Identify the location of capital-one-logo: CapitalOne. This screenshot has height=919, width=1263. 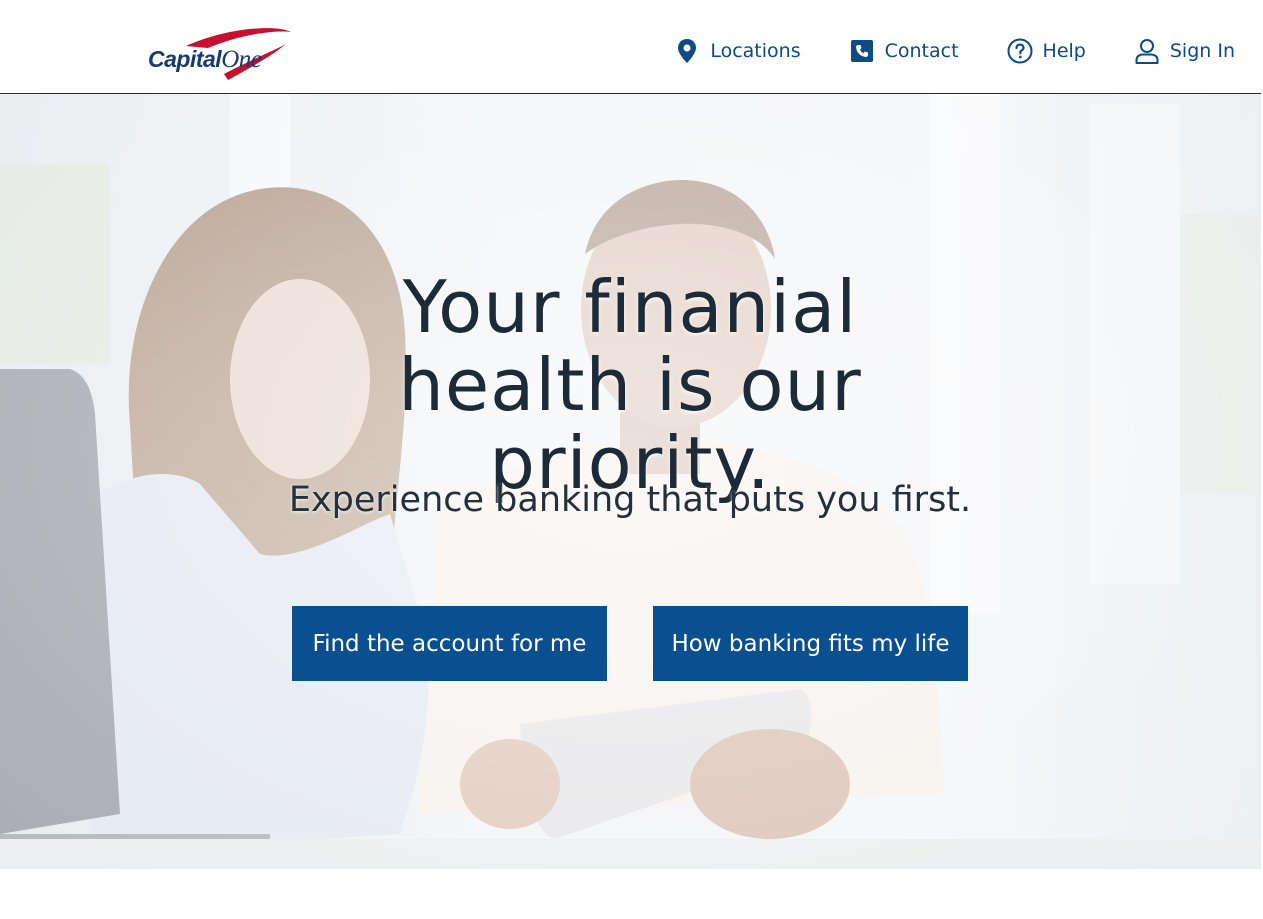
(226, 56).